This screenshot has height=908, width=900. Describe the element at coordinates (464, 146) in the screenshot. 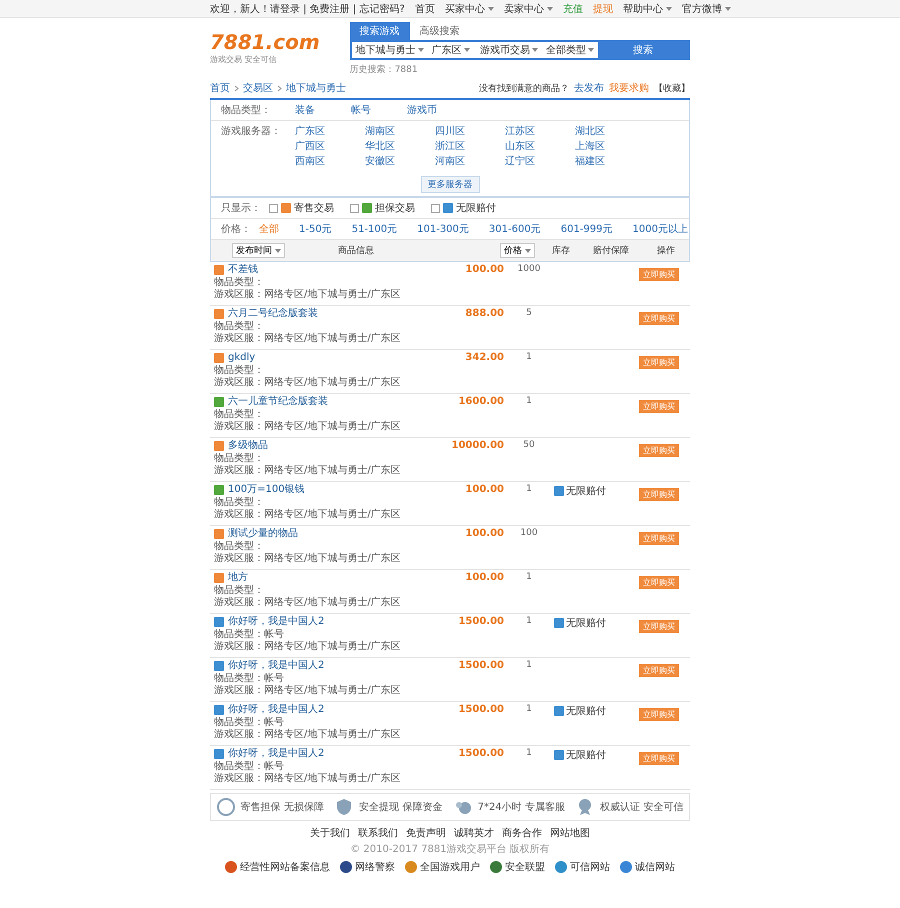

I see `server-link: 浙江区` at that location.